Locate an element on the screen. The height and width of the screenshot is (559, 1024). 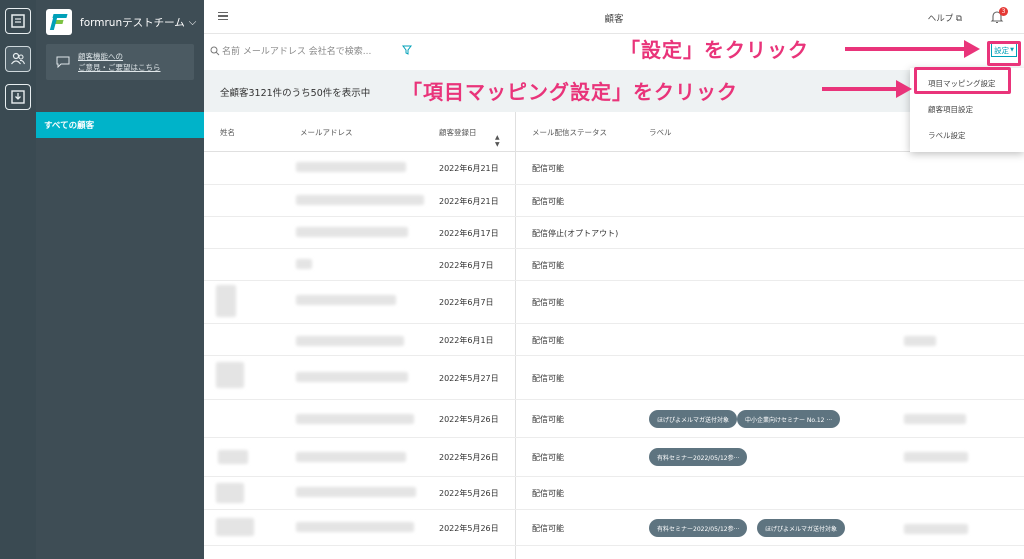
menu-item-customer-fields: 顧客項目設定 is located at coordinates (950, 109).